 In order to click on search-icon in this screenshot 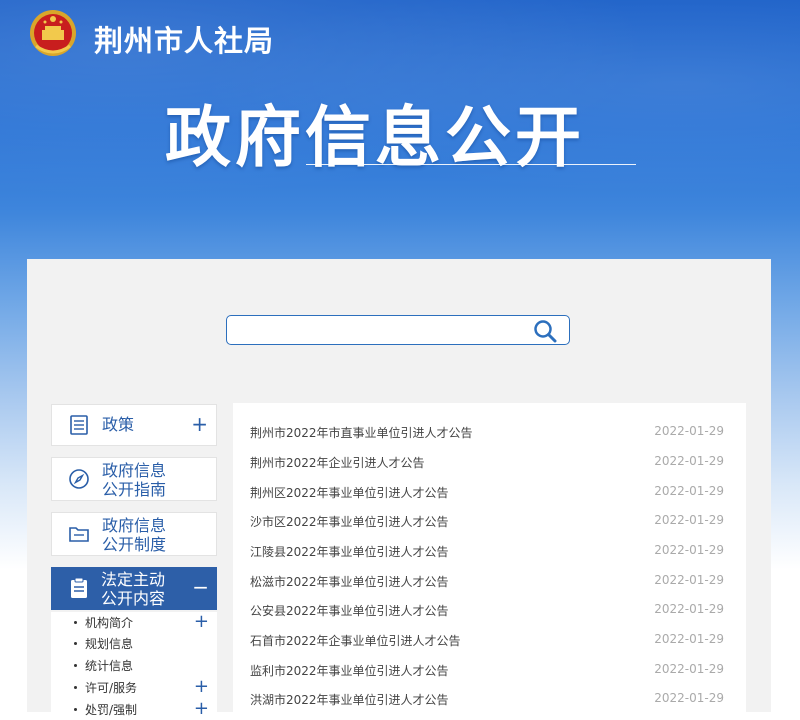, I will do `click(545, 331)`.